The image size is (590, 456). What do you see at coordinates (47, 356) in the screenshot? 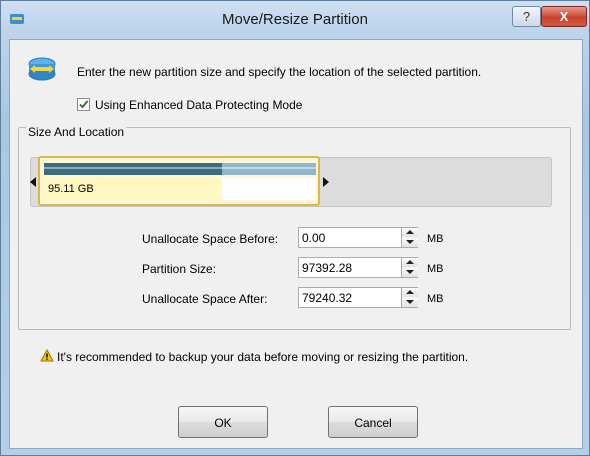
I see `warning-icon` at bounding box center [47, 356].